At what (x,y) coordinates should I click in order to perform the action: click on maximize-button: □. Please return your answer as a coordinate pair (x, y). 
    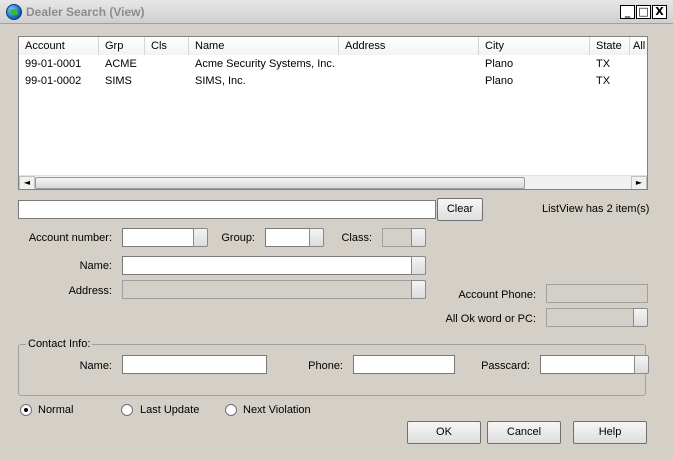
    Looking at the image, I should click on (643, 12).